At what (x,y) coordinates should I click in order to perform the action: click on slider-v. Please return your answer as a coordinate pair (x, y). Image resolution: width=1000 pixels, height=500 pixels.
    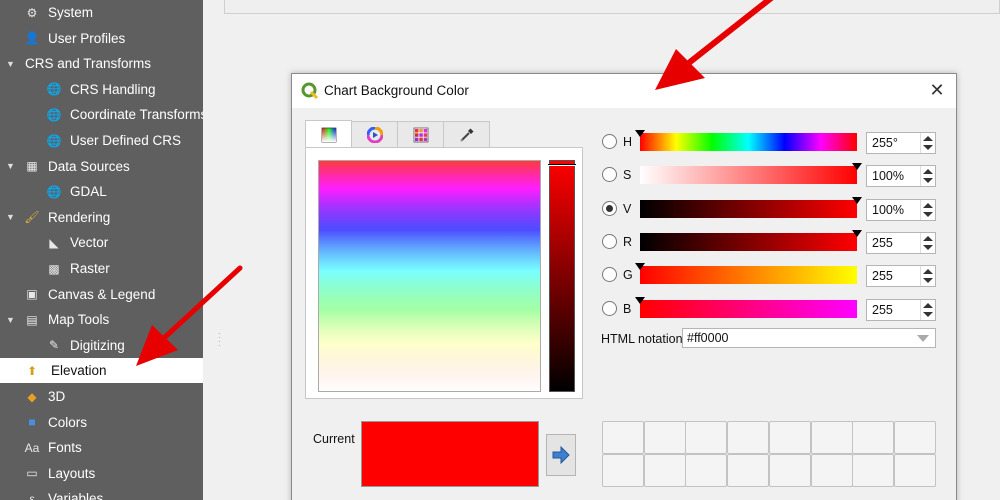
    Looking at the image, I should click on (751, 207).